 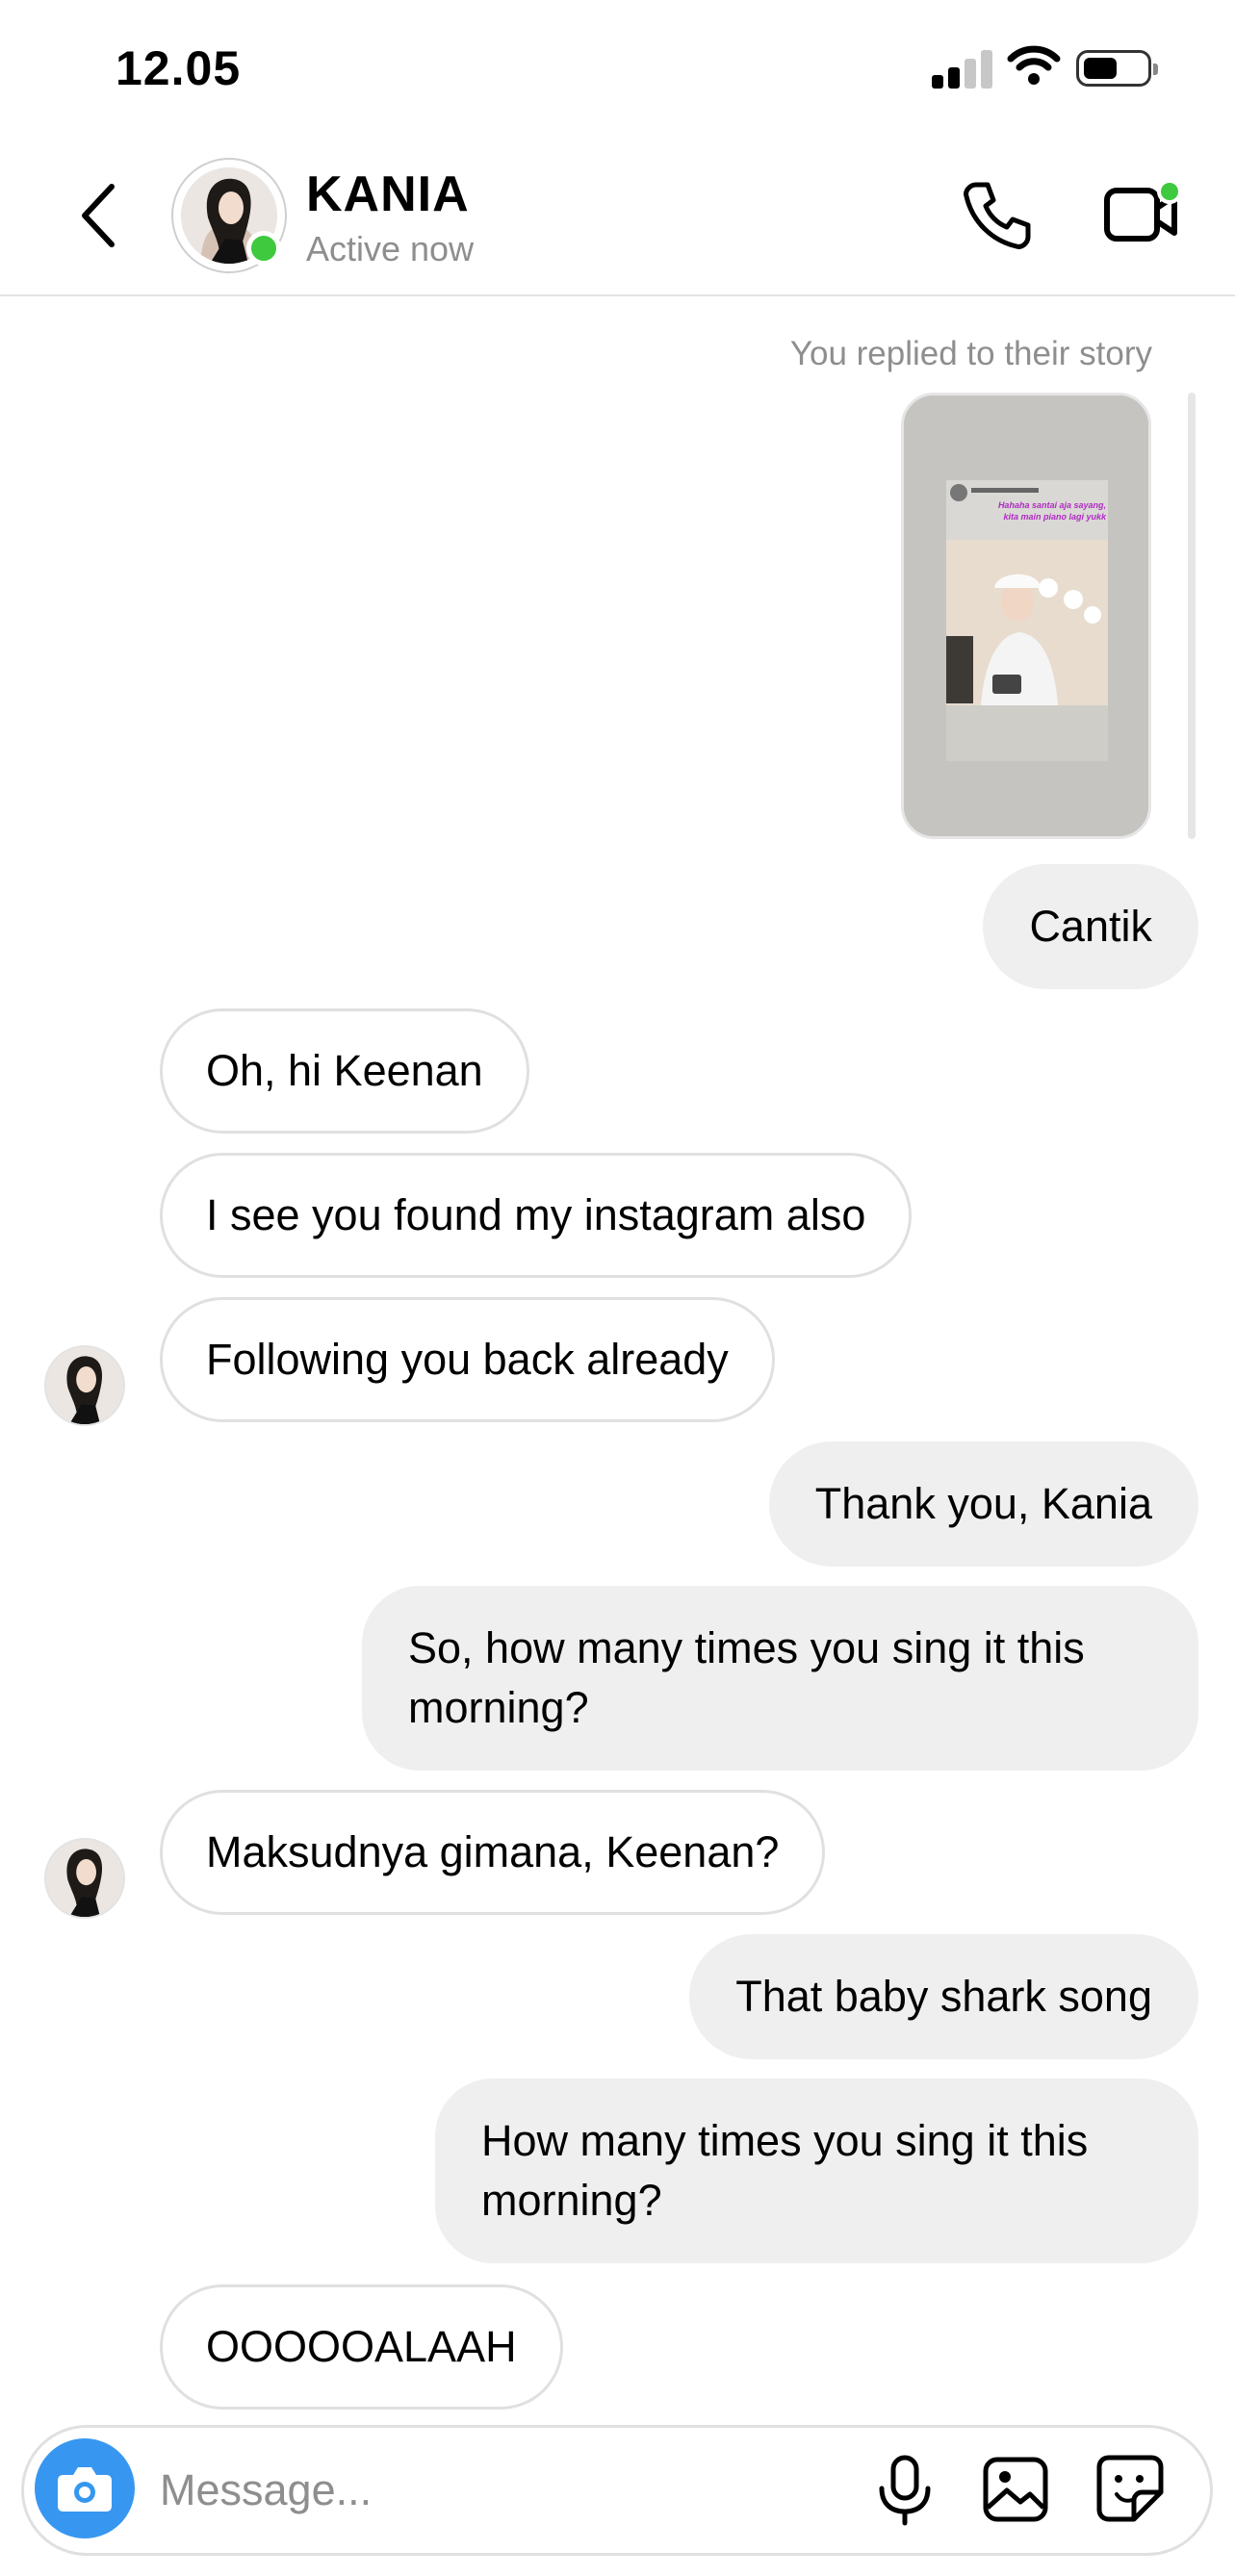 I want to click on camera-icon, so click(x=85, y=2489).